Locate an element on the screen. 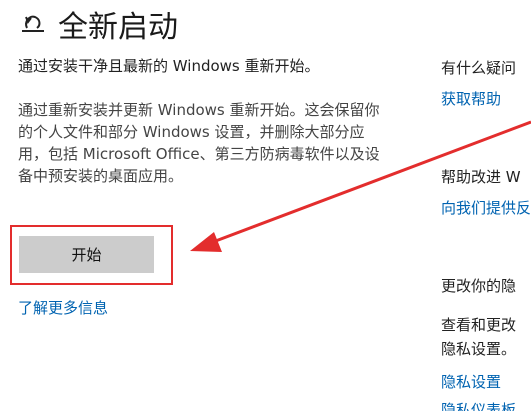 This screenshot has height=411, width=531. privacy-text-1: 查看和更改 is located at coordinates (479, 325).